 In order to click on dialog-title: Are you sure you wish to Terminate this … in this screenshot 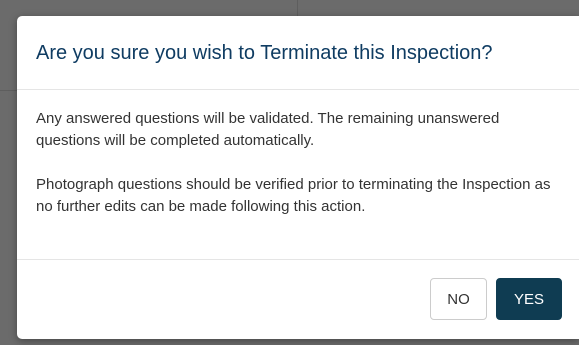, I will do `click(264, 53)`.